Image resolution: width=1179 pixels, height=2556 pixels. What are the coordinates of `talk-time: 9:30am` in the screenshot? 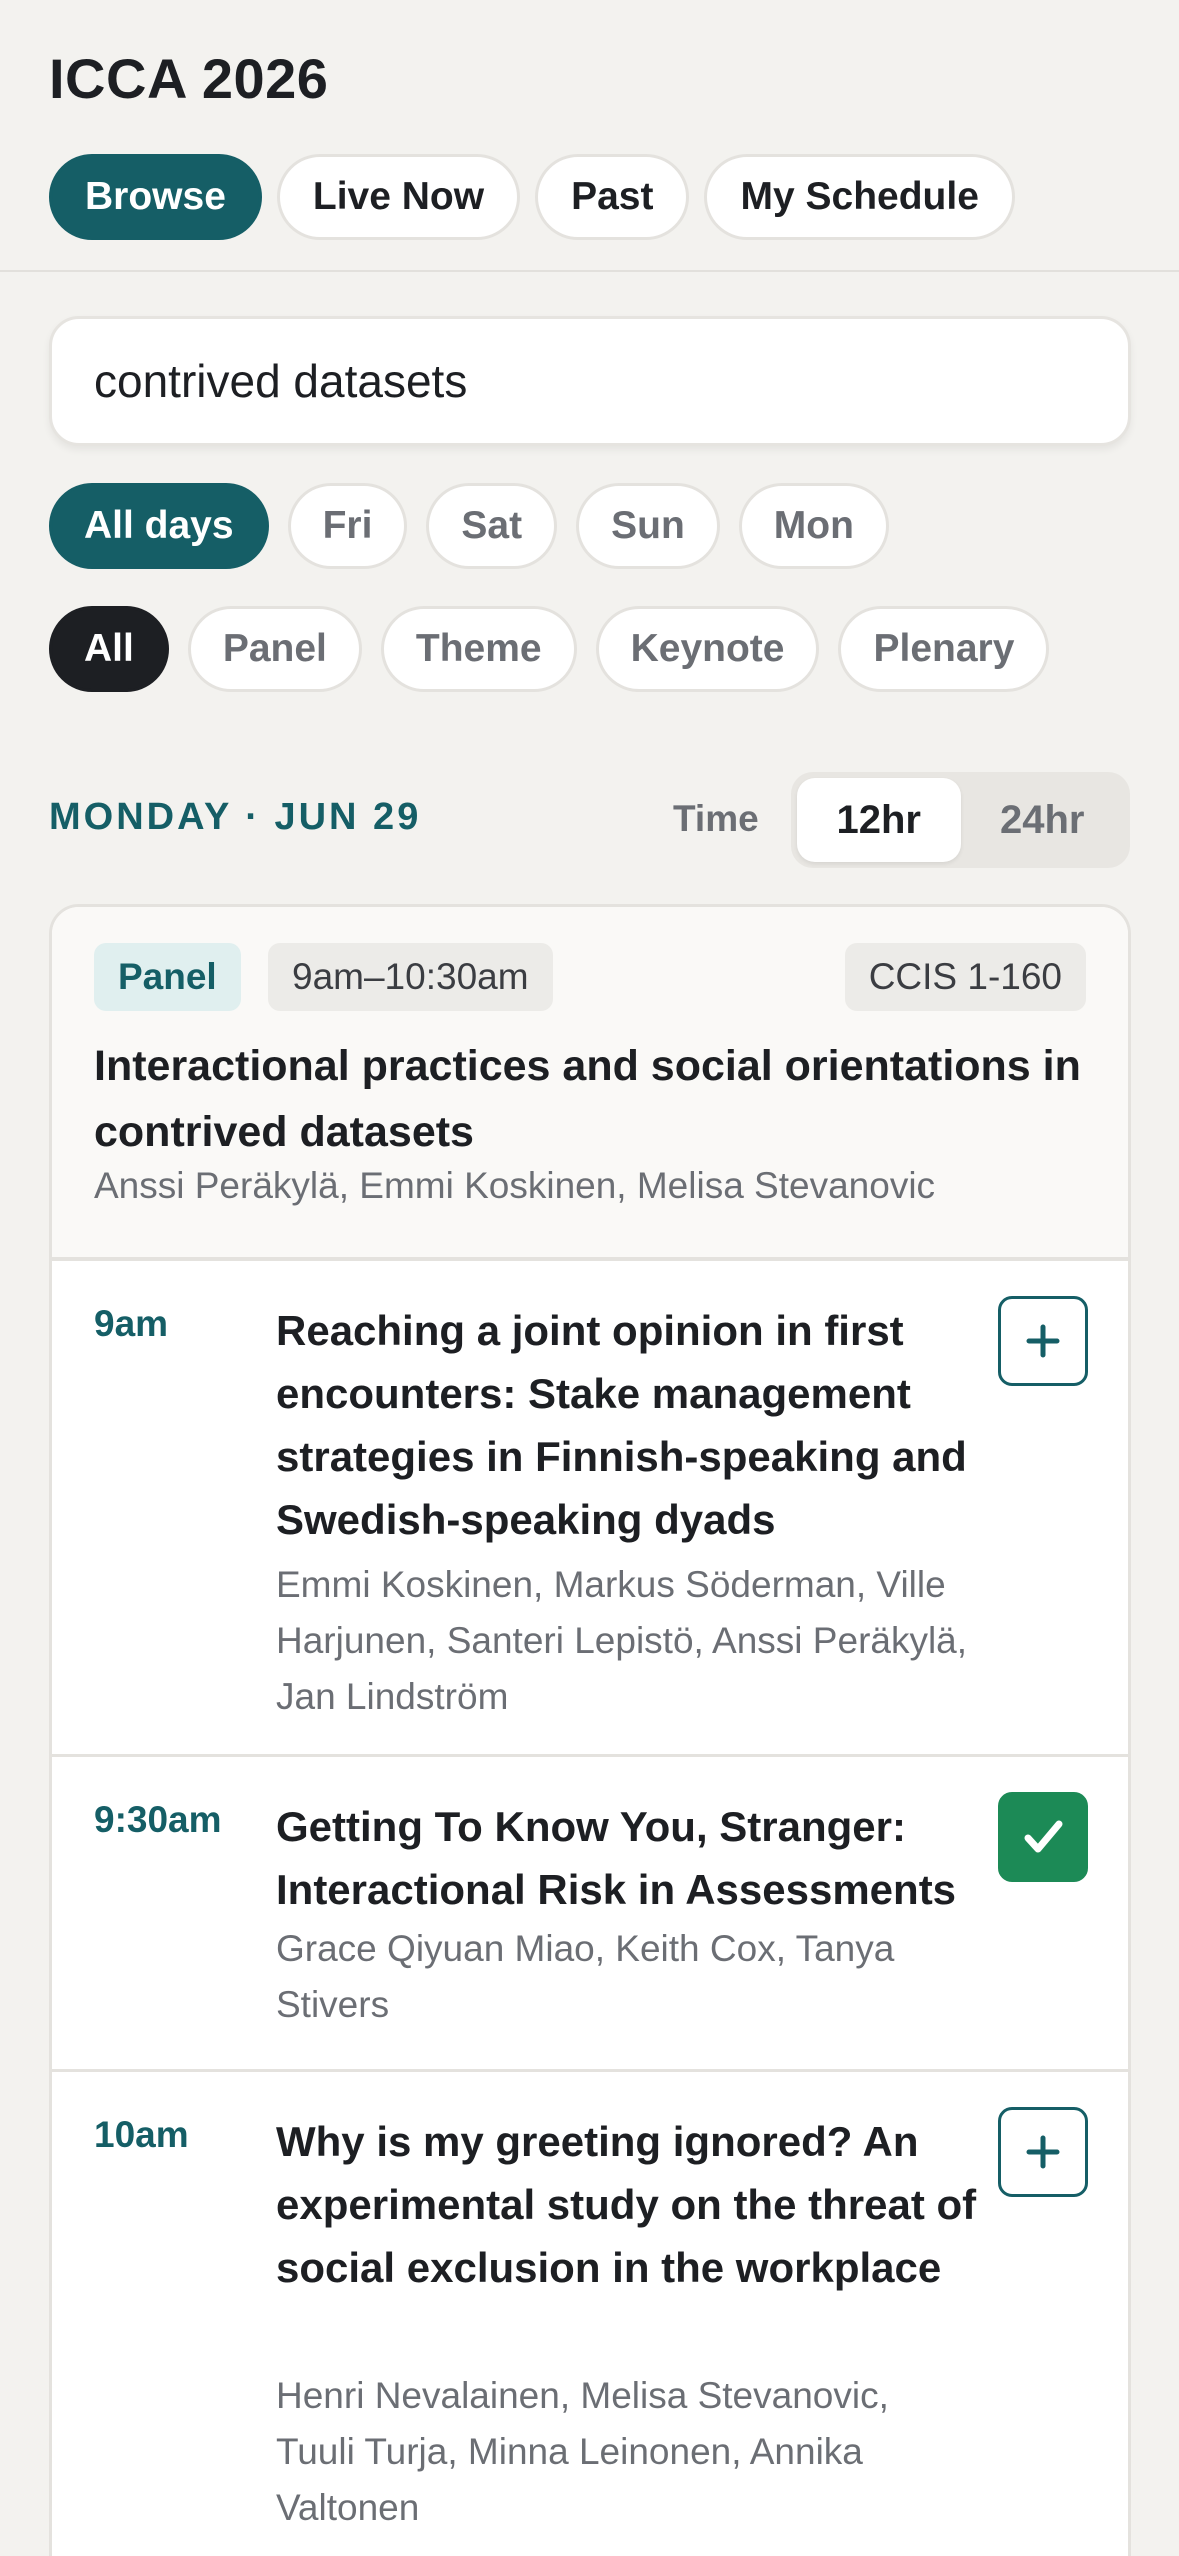 It's located at (158, 1819).